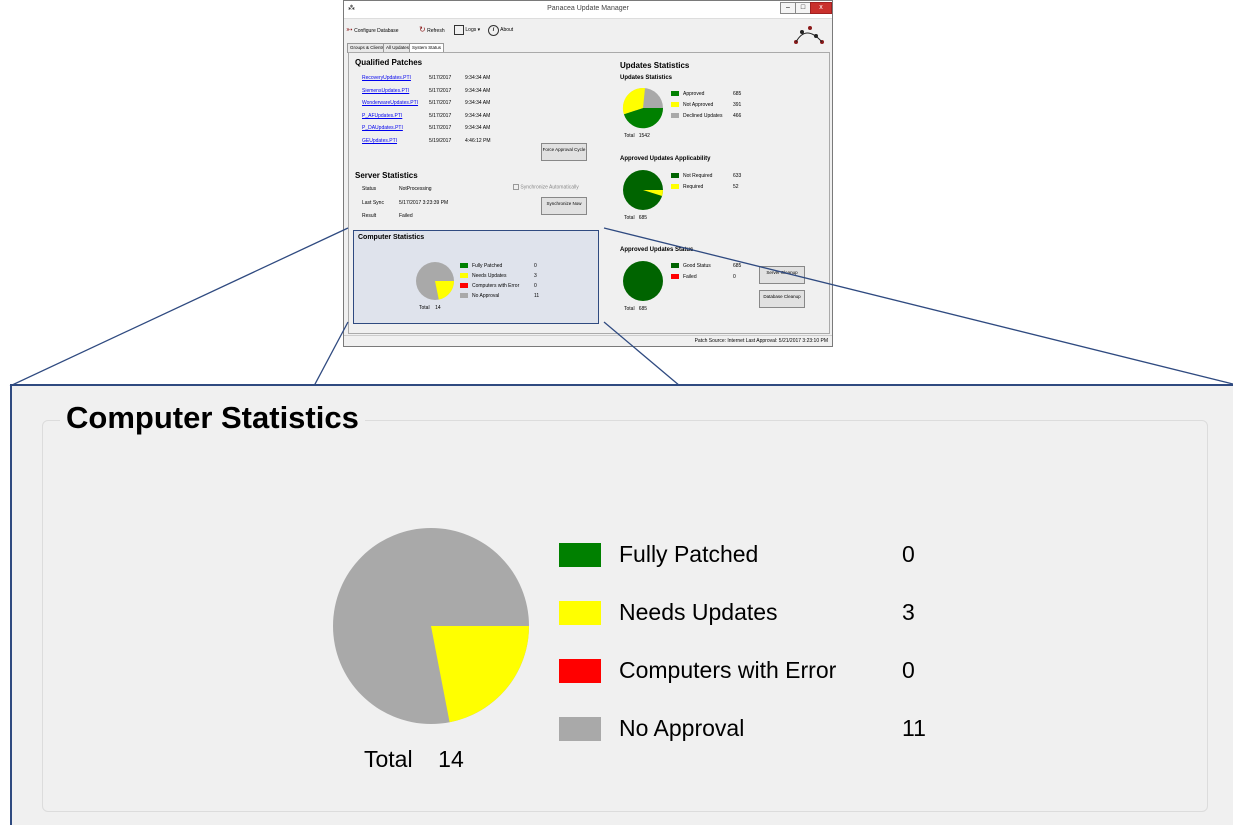 This screenshot has height=825, width=1233. Describe the element at coordinates (689, 554) in the screenshot. I see `legend-label: Fully Patched` at that location.